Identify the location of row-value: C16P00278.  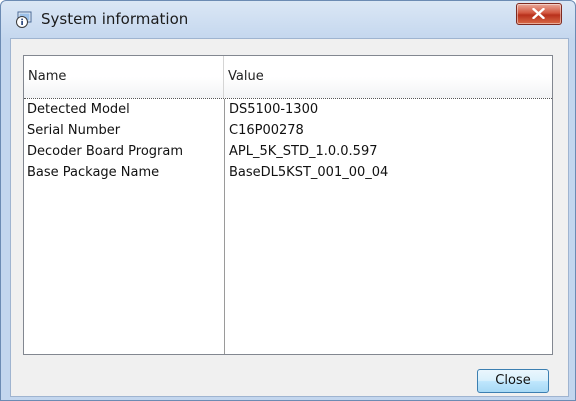
(266, 130).